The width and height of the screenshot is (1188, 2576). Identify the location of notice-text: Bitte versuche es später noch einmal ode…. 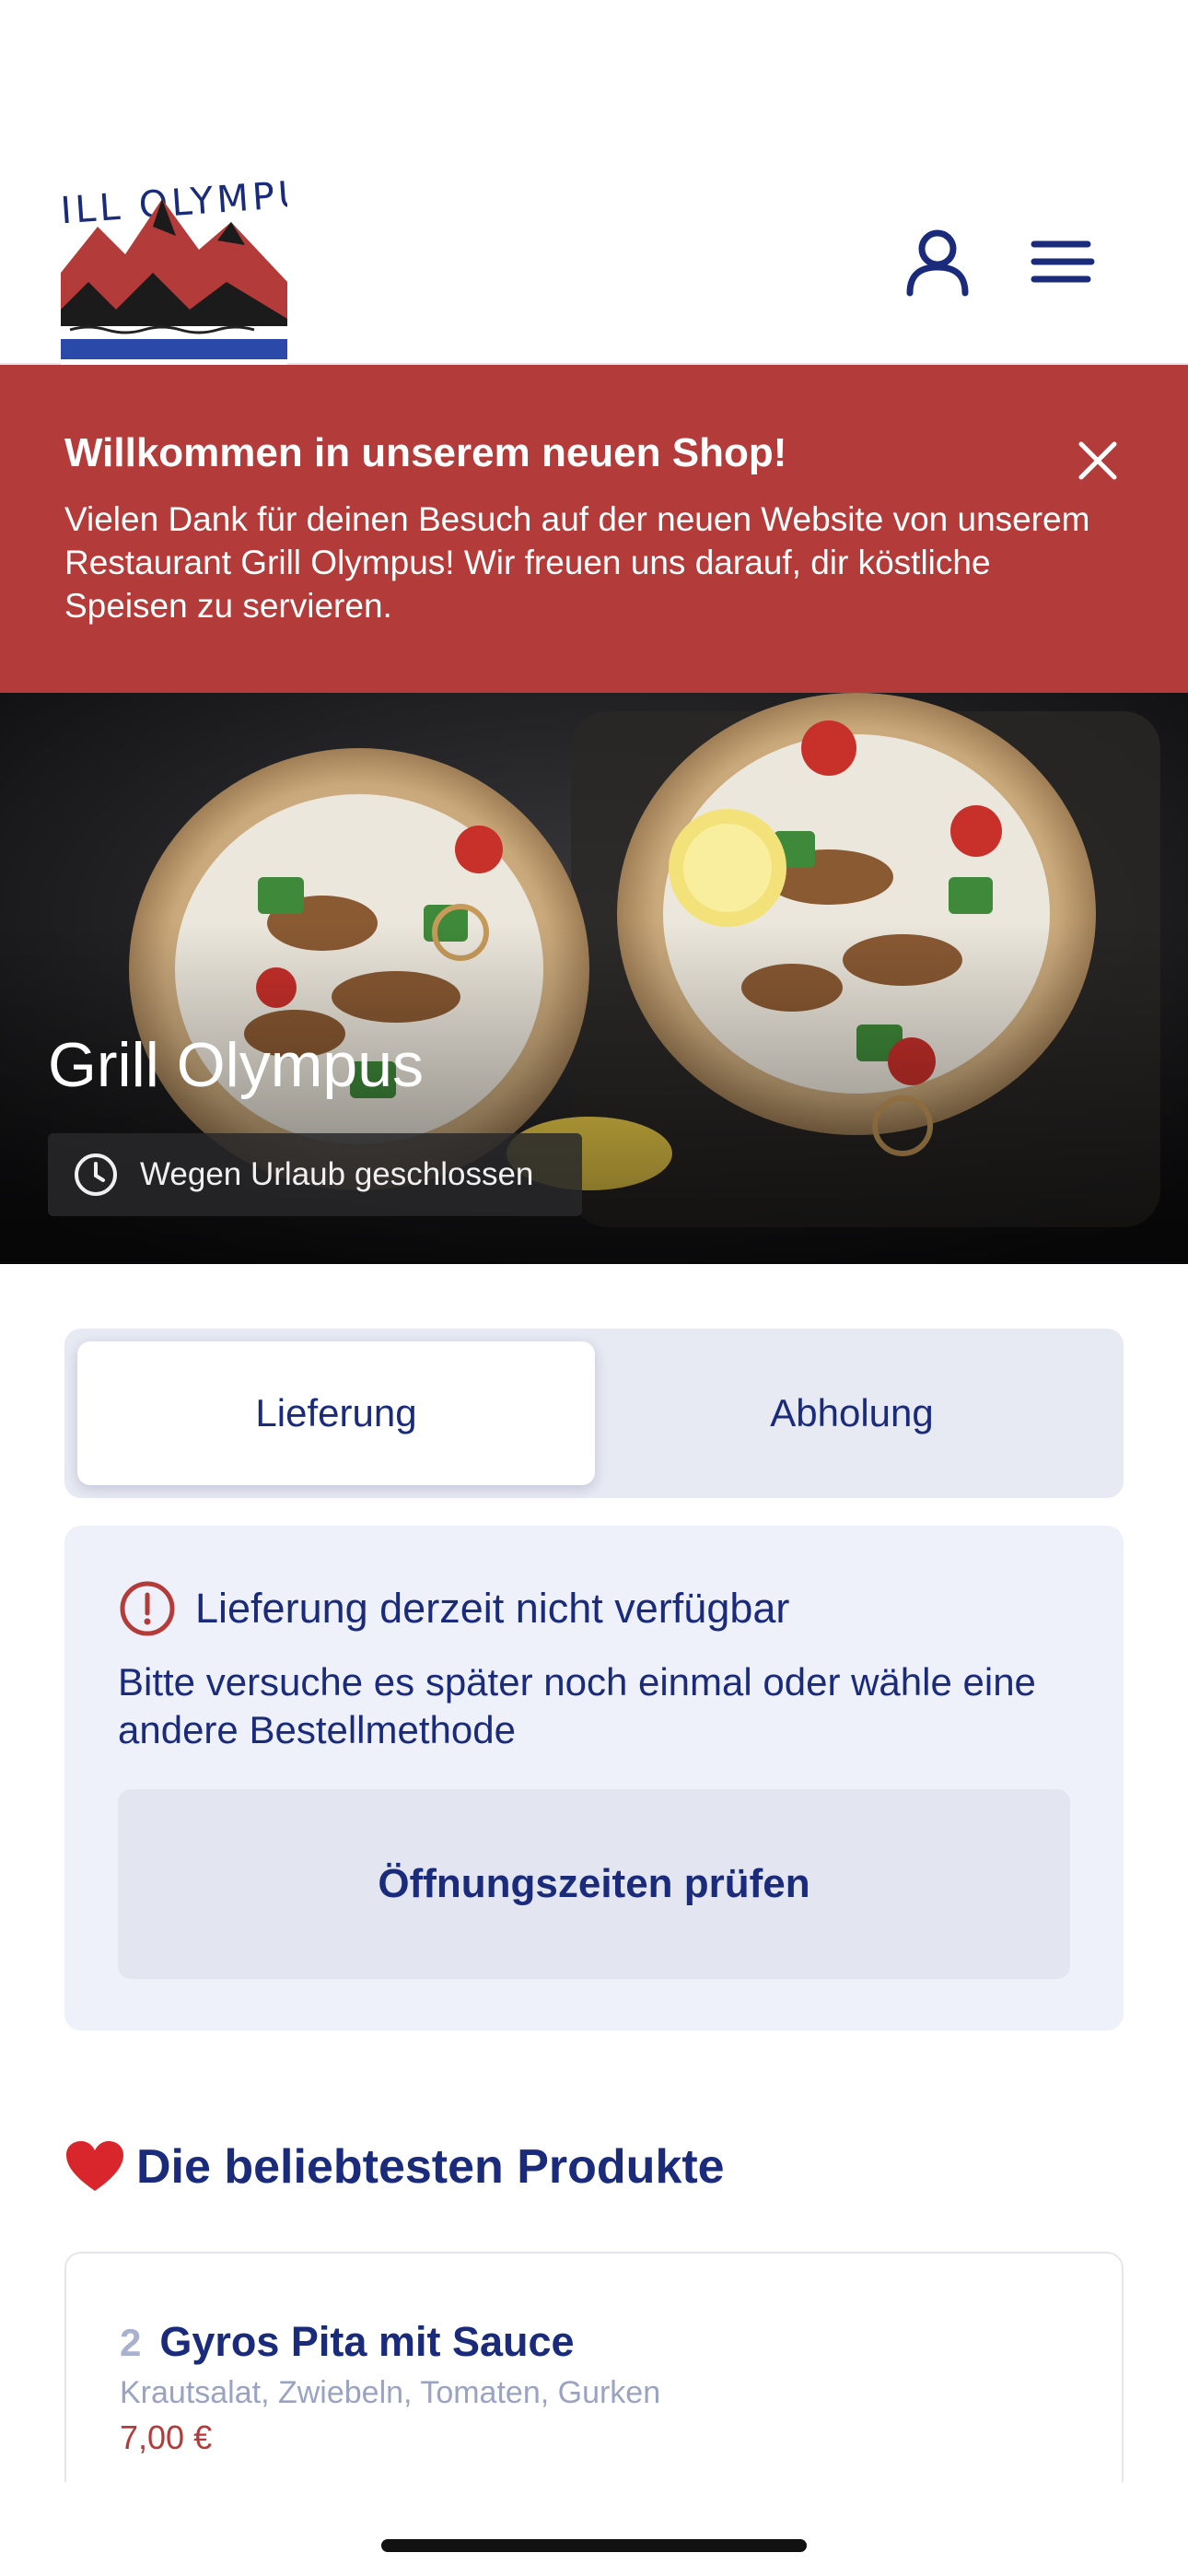
(577, 1705).